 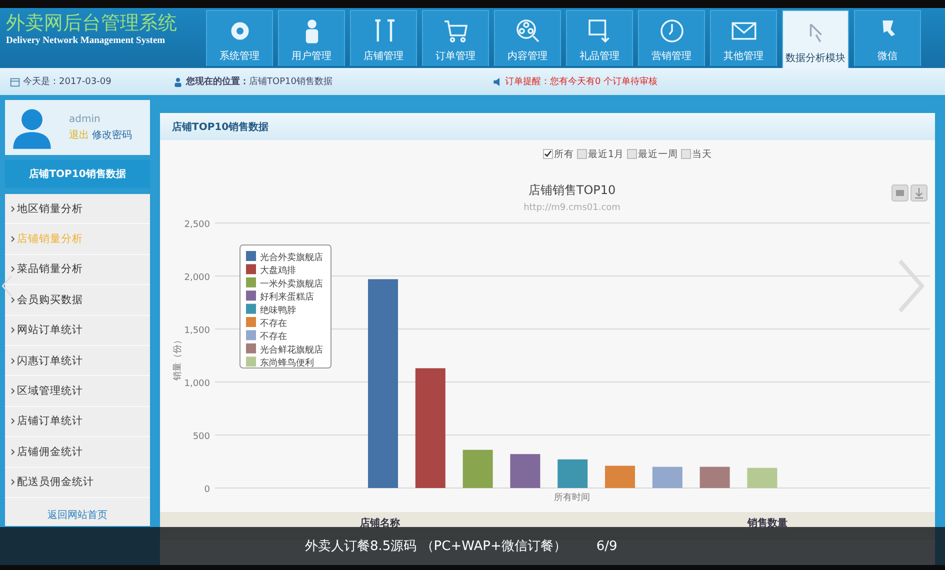 I want to click on sidebar-item: 网站订单统计, so click(x=50, y=330).